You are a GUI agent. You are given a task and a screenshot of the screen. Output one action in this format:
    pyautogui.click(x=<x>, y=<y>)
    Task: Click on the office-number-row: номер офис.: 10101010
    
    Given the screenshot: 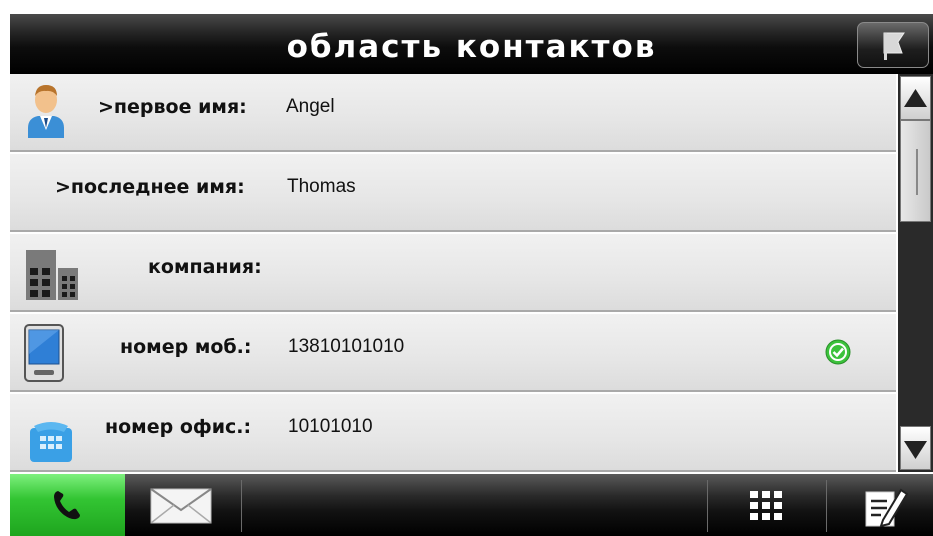 What is the action you would take?
    pyautogui.click(x=453, y=433)
    